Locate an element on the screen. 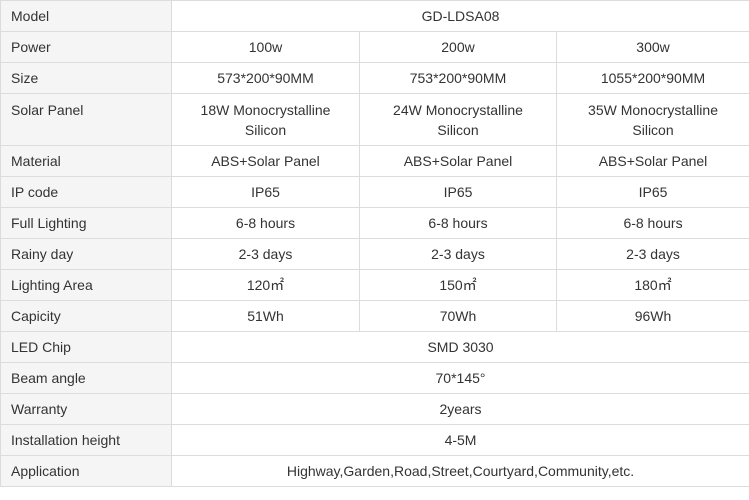 Image resolution: width=749 pixels, height=500 pixels. cell-ip-code-3: IP65 is located at coordinates (652, 192).